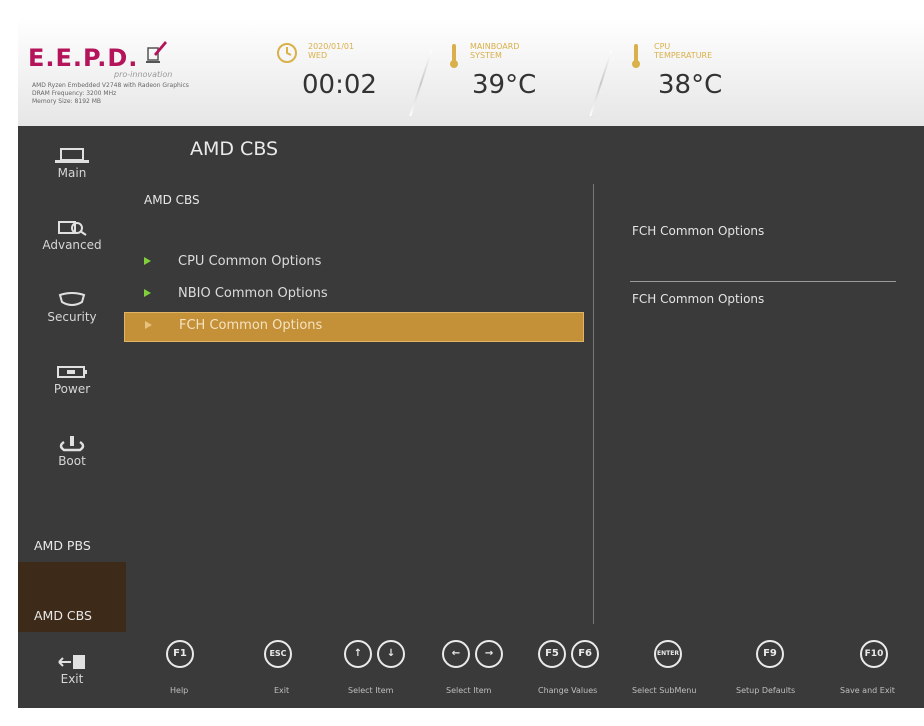  Describe the element at coordinates (143, 74) in the screenshot. I see `brand-tagline: pro-innovation` at that location.